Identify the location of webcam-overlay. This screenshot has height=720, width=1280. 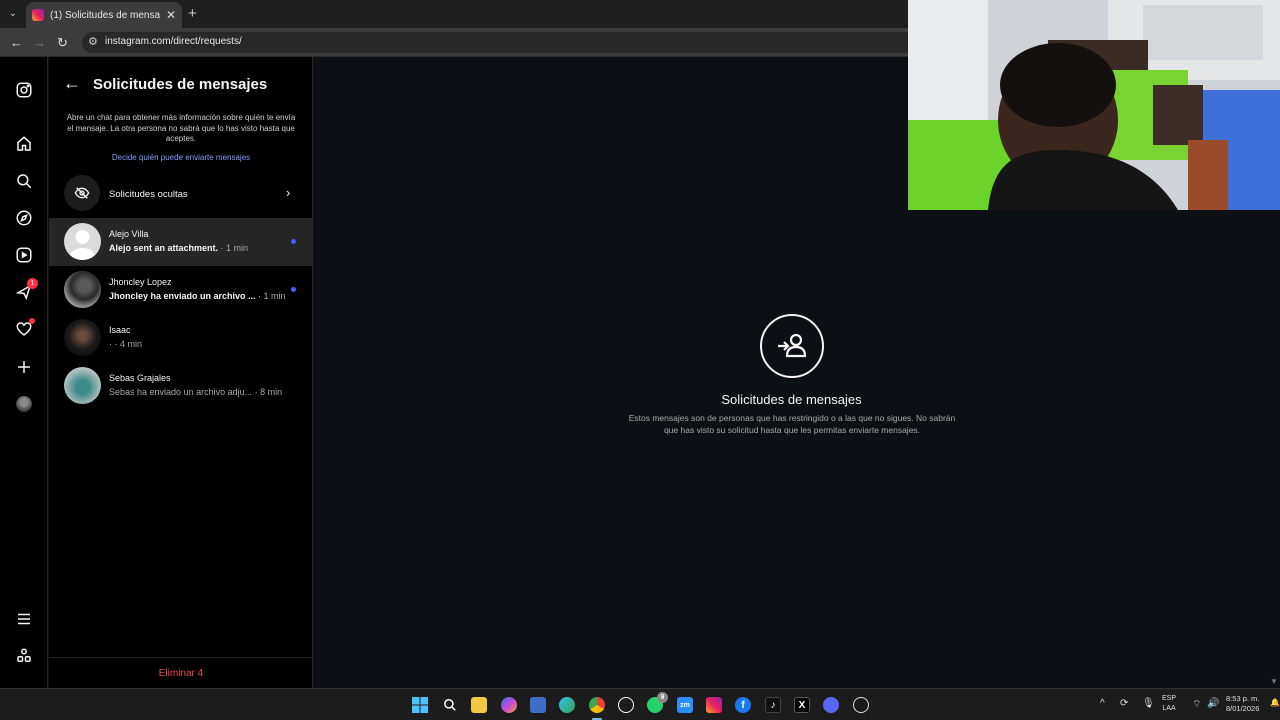
(1094, 105).